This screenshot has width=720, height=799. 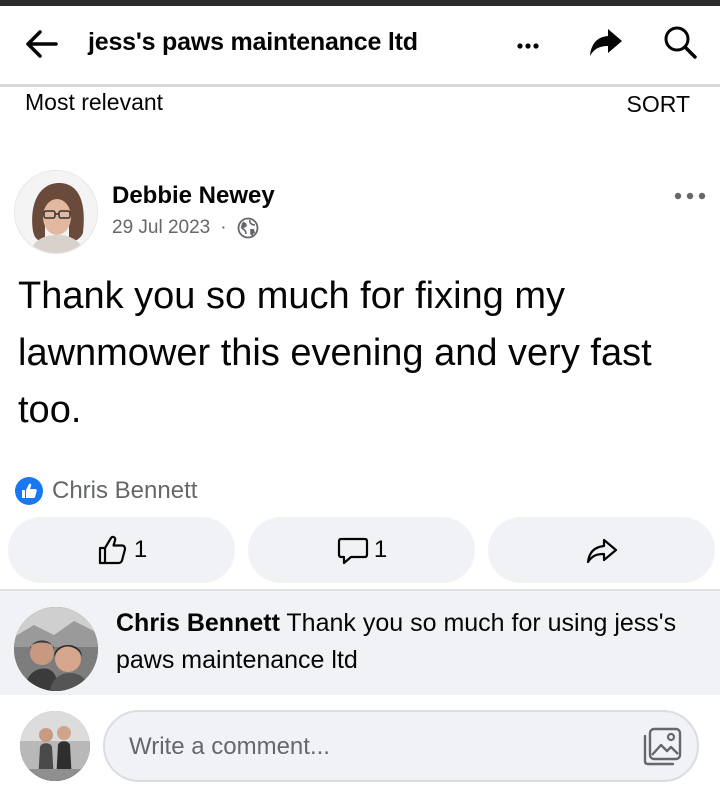 I want to click on like-button: 1, so click(x=121, y=550).